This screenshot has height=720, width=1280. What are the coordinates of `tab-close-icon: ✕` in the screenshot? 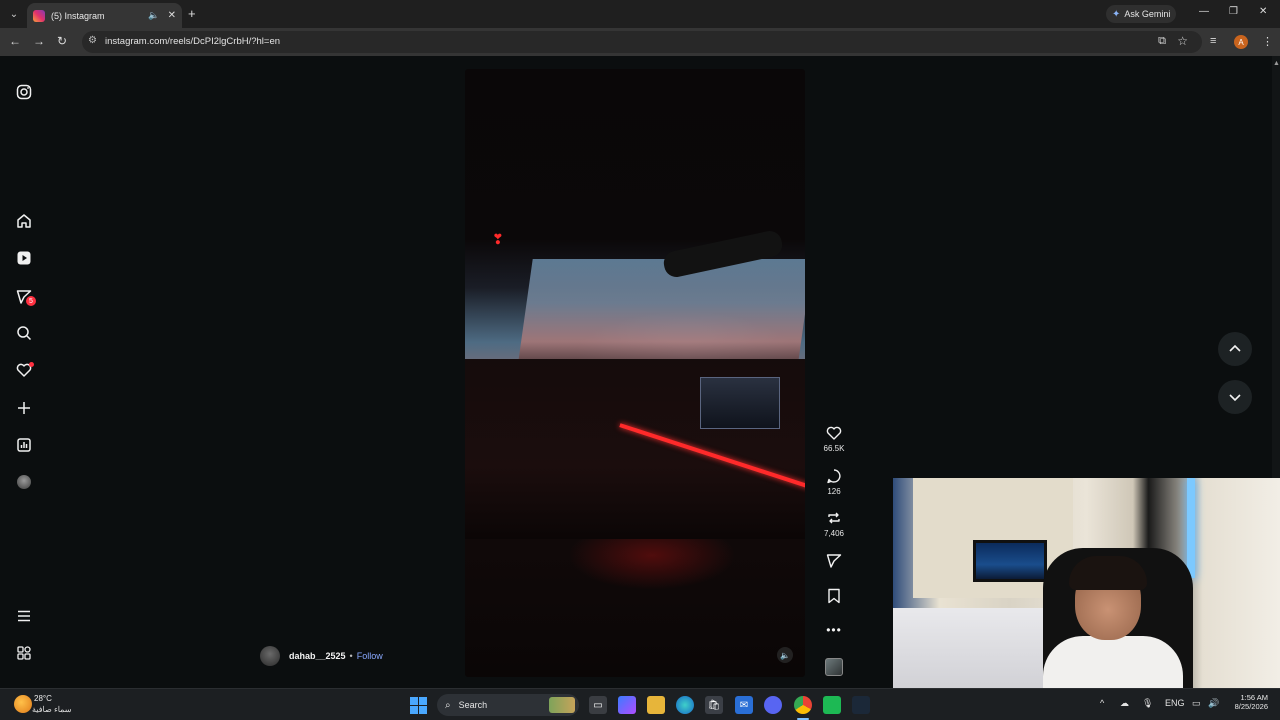 It's located at (172, 15).